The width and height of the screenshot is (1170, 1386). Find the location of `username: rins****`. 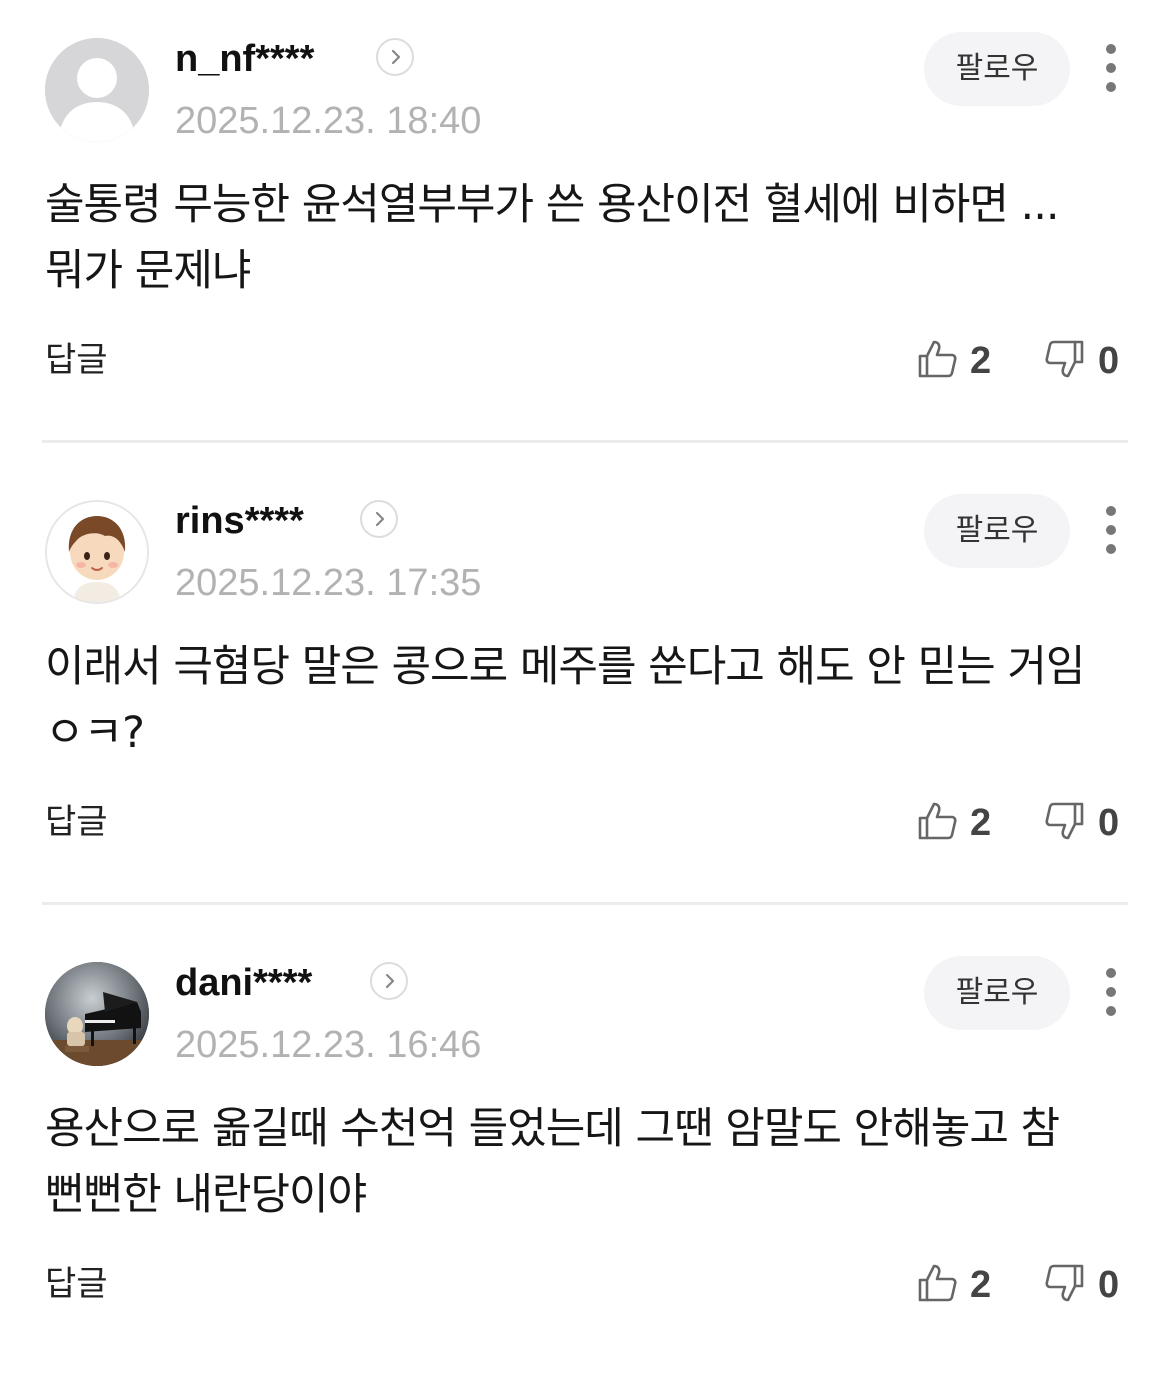

username: rins**** is located at coordinates (239, 521).